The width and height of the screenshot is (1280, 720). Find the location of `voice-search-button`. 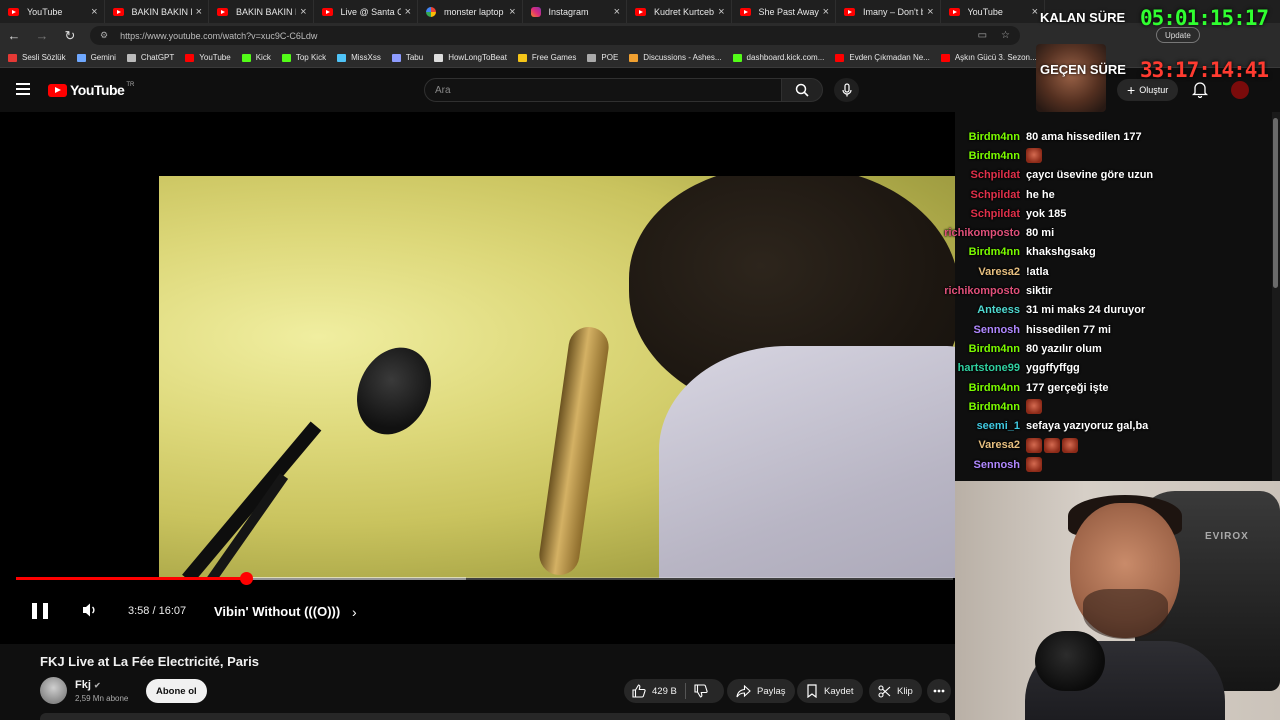

voice-search-button is located at coordinates (846, 90).